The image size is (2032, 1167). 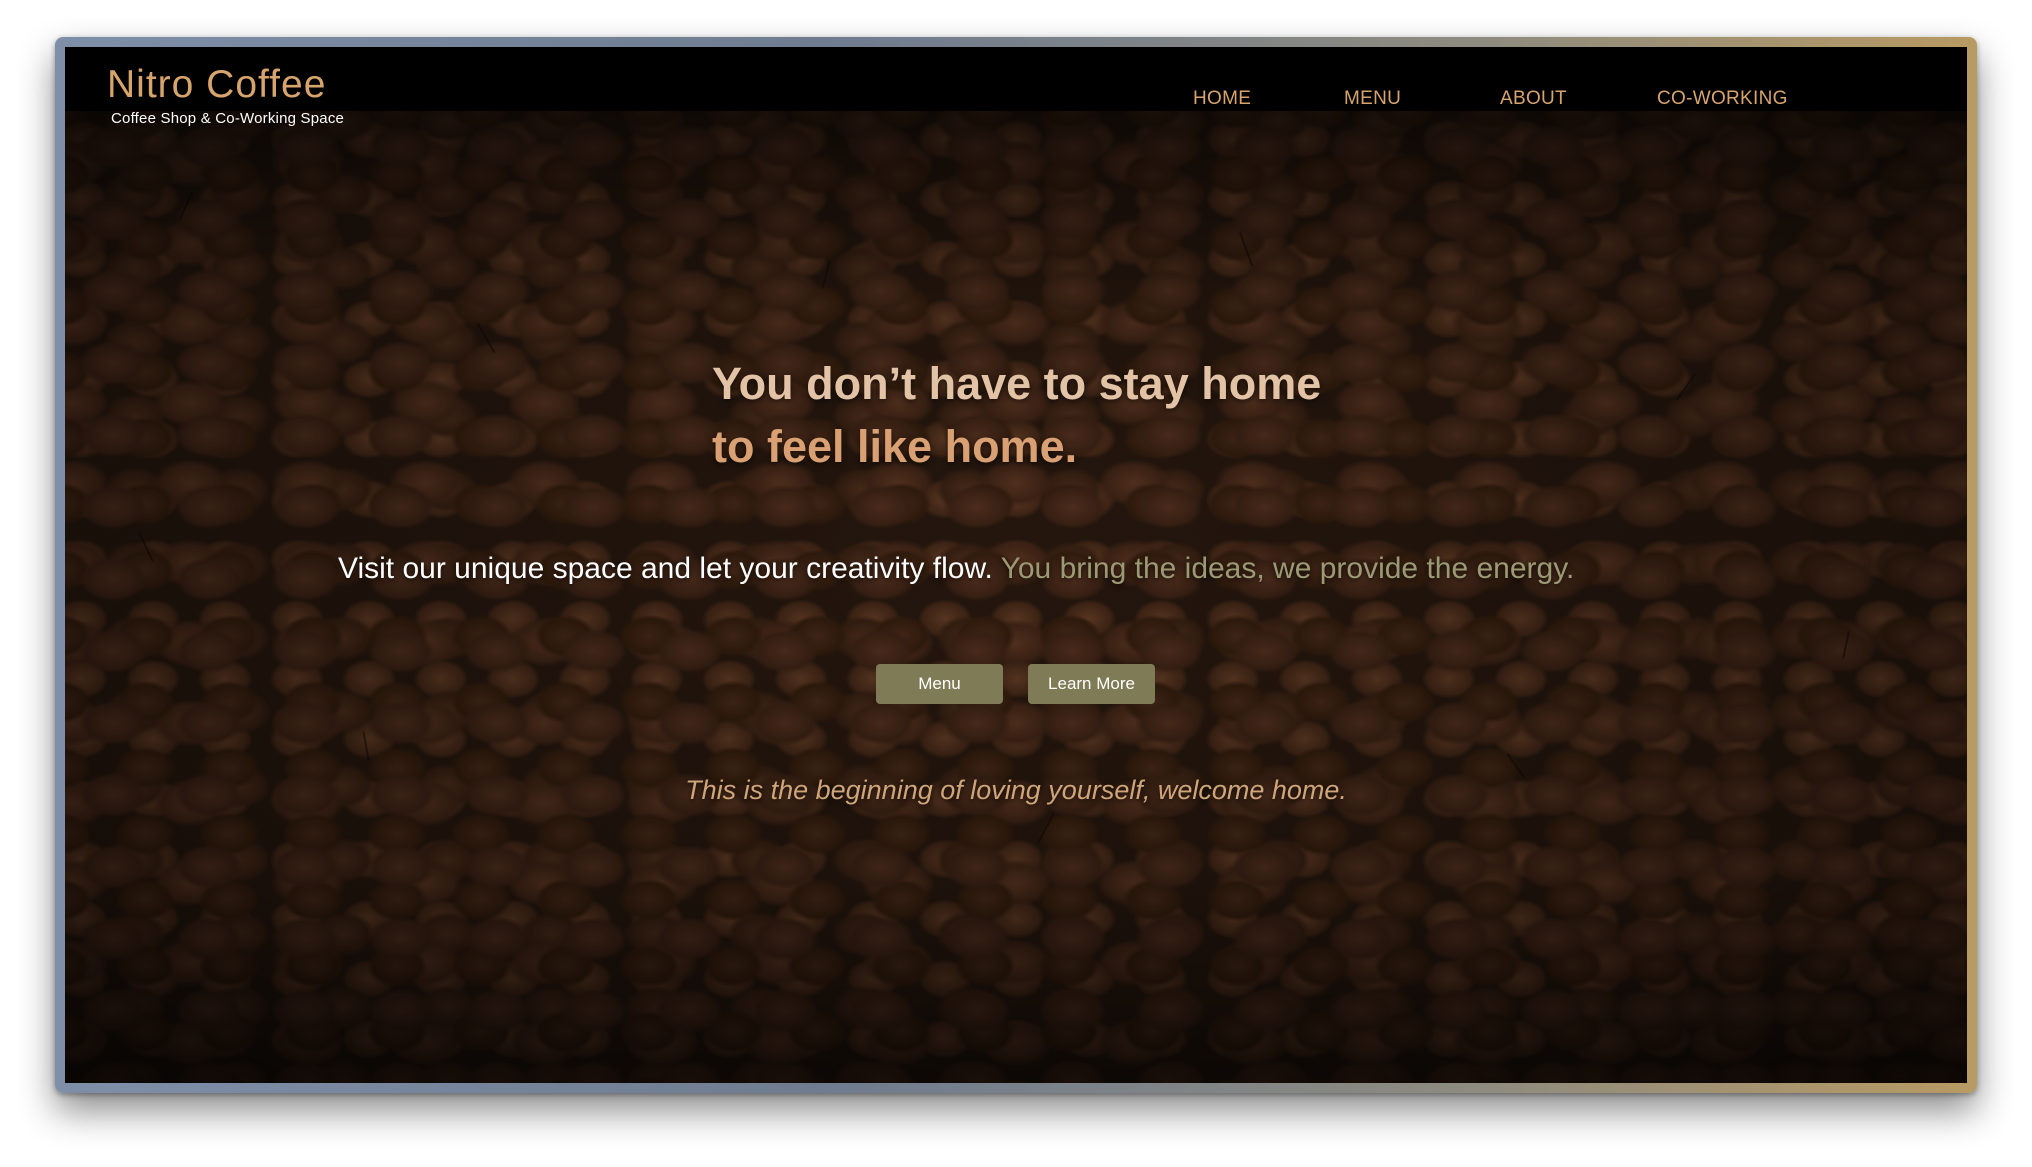 What do you see at coordinates (1222, 99) in the screenshot?
I see `nav-link-home: HOME` at bounding box center [1222, 99].